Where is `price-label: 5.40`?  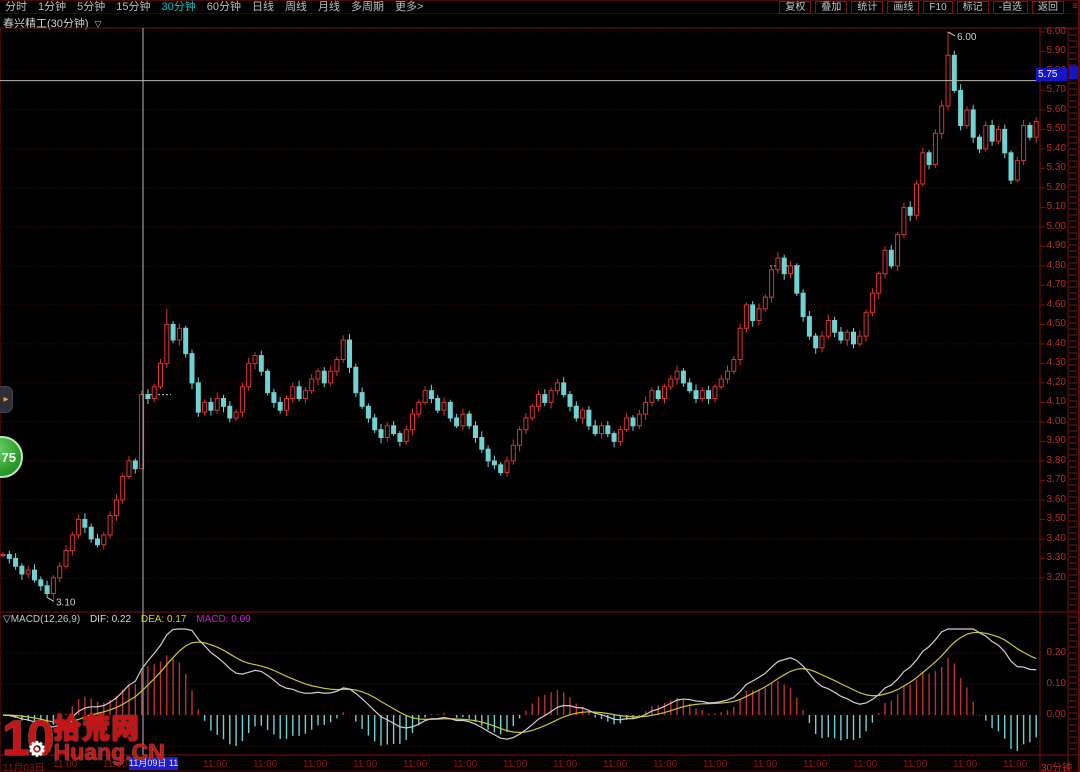
price-label: 5.40 is located at coordinates (1056, 148).